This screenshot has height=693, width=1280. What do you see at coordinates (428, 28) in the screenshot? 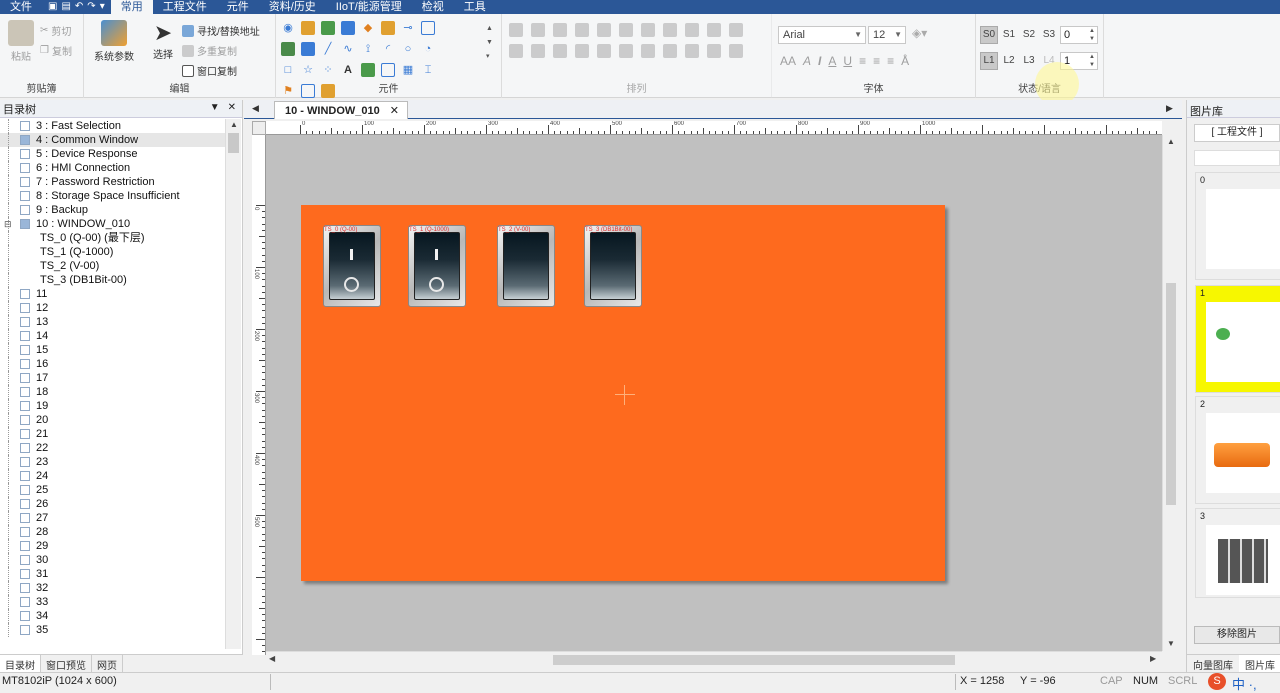
I see `numeric-icon` at bounding box center [428, 28].